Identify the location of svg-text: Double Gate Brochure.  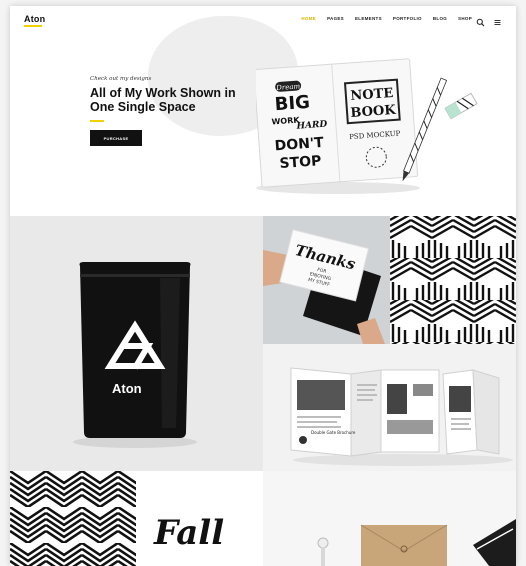
(333, 432).